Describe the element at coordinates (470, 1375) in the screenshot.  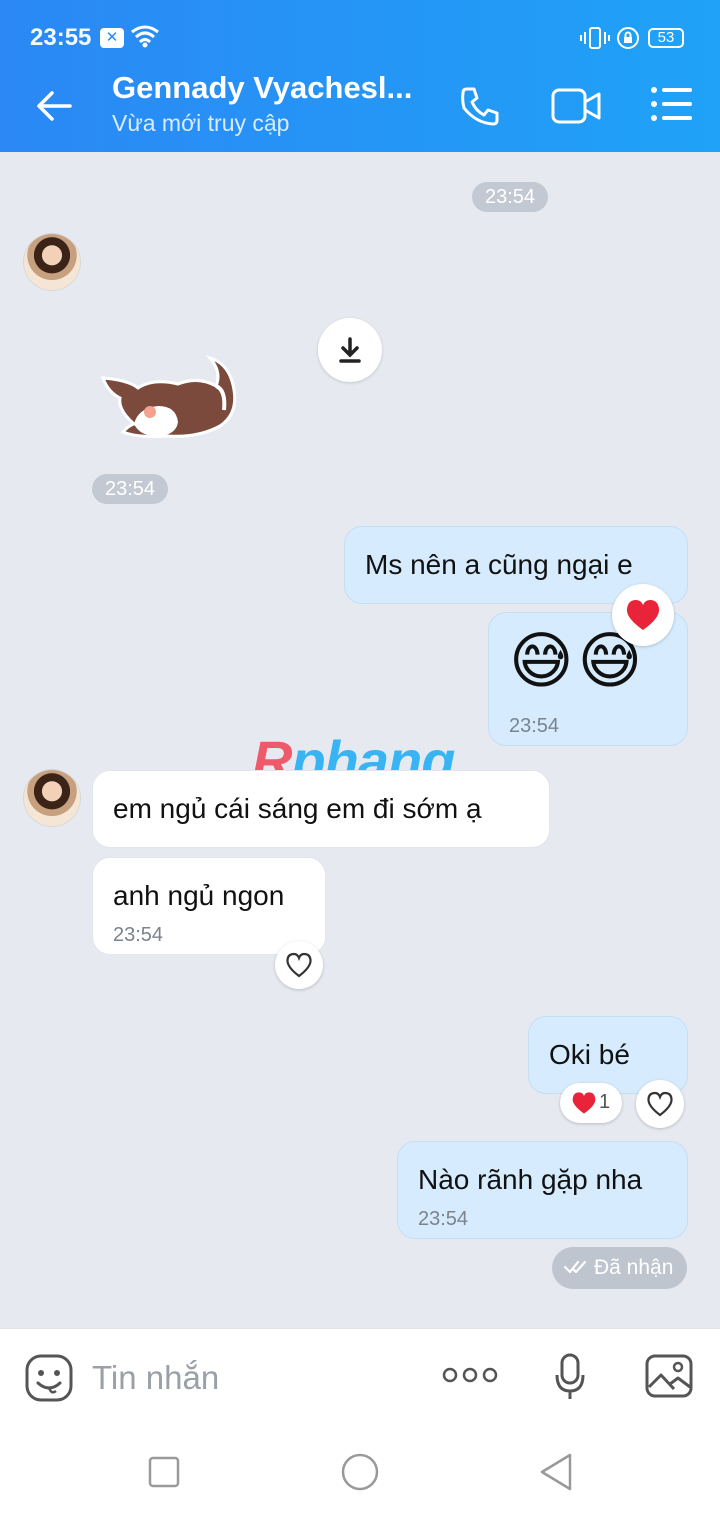
I see `more-options-icon` at that location.